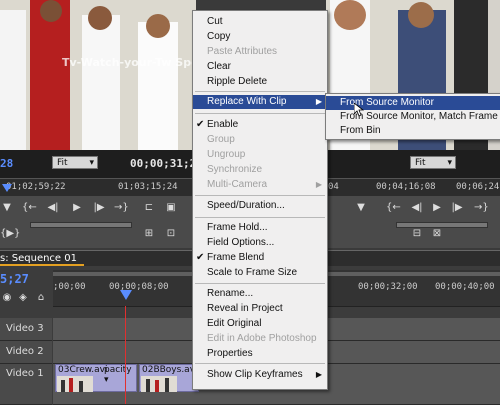  What do you see at coordinates (260, 37) in the screenshot?
I see `menu-item-copy: Copy` at bounding box center [260, 37].